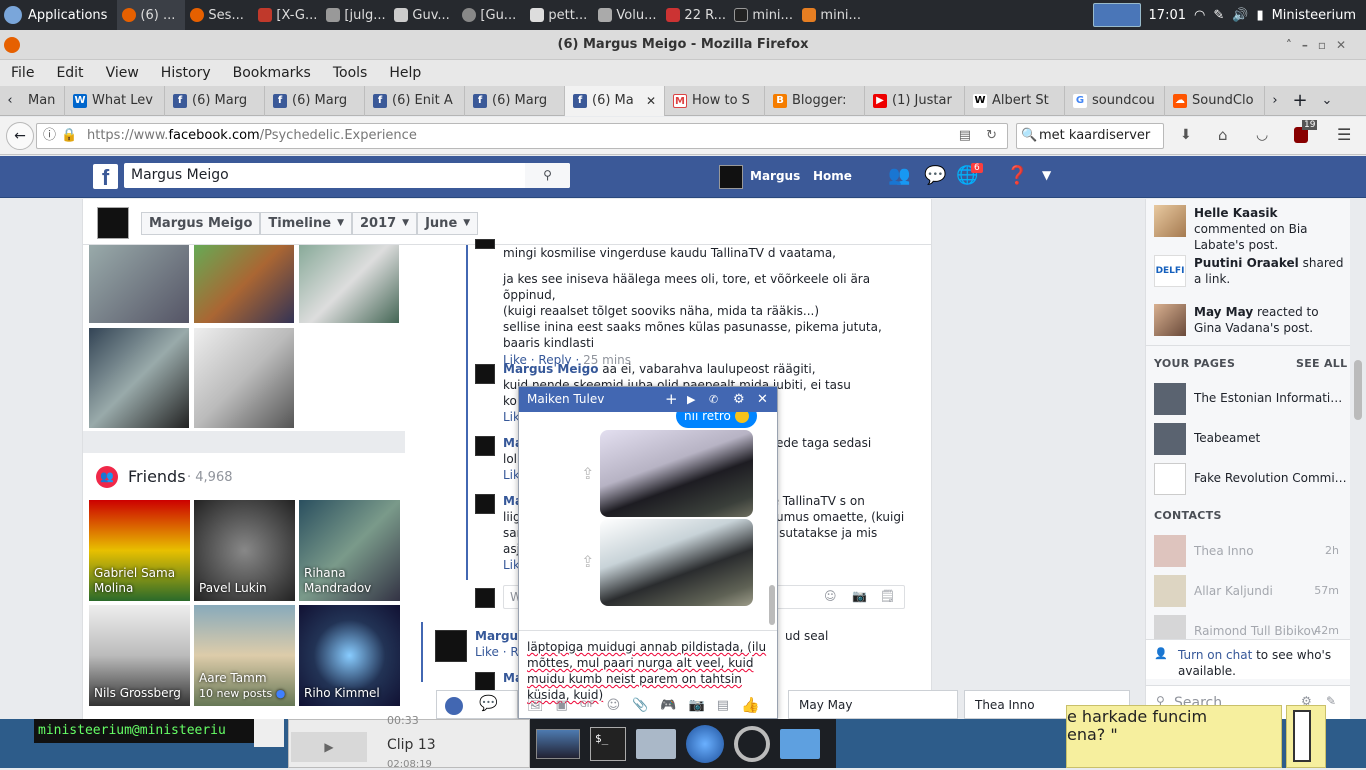  What do you see at coordinates (935, 175) in the screenshot?
I see `messenger-icon: 💬` at bounding box center [935, 175].